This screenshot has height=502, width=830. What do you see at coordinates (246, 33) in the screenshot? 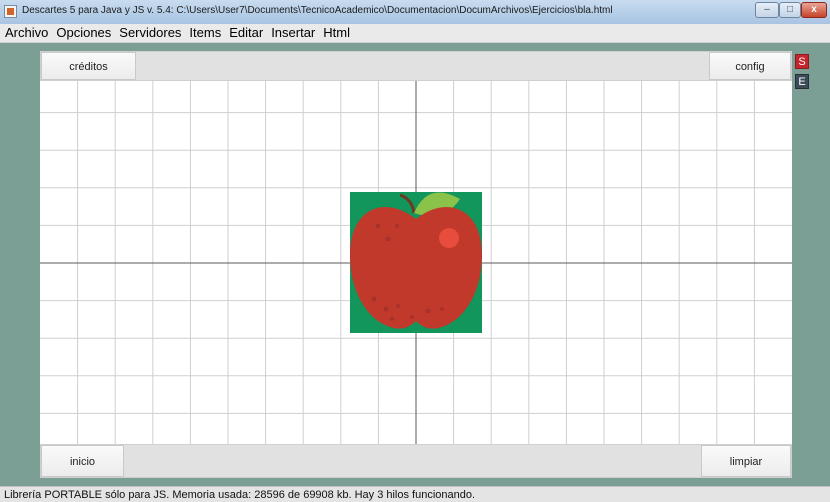
I see `menu-editar: Editar` at bounding box center [246, 33].